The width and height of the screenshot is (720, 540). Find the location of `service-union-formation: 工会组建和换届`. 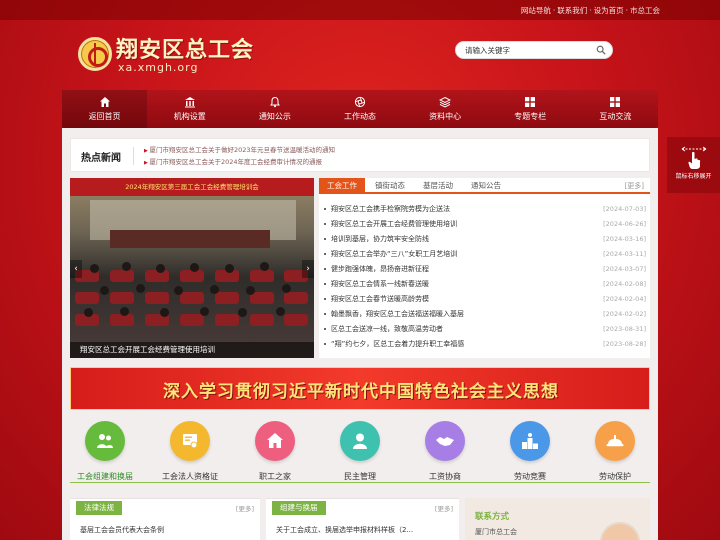

service-union-formation: 工会组建和换届 is located at coordinates (105, 453).